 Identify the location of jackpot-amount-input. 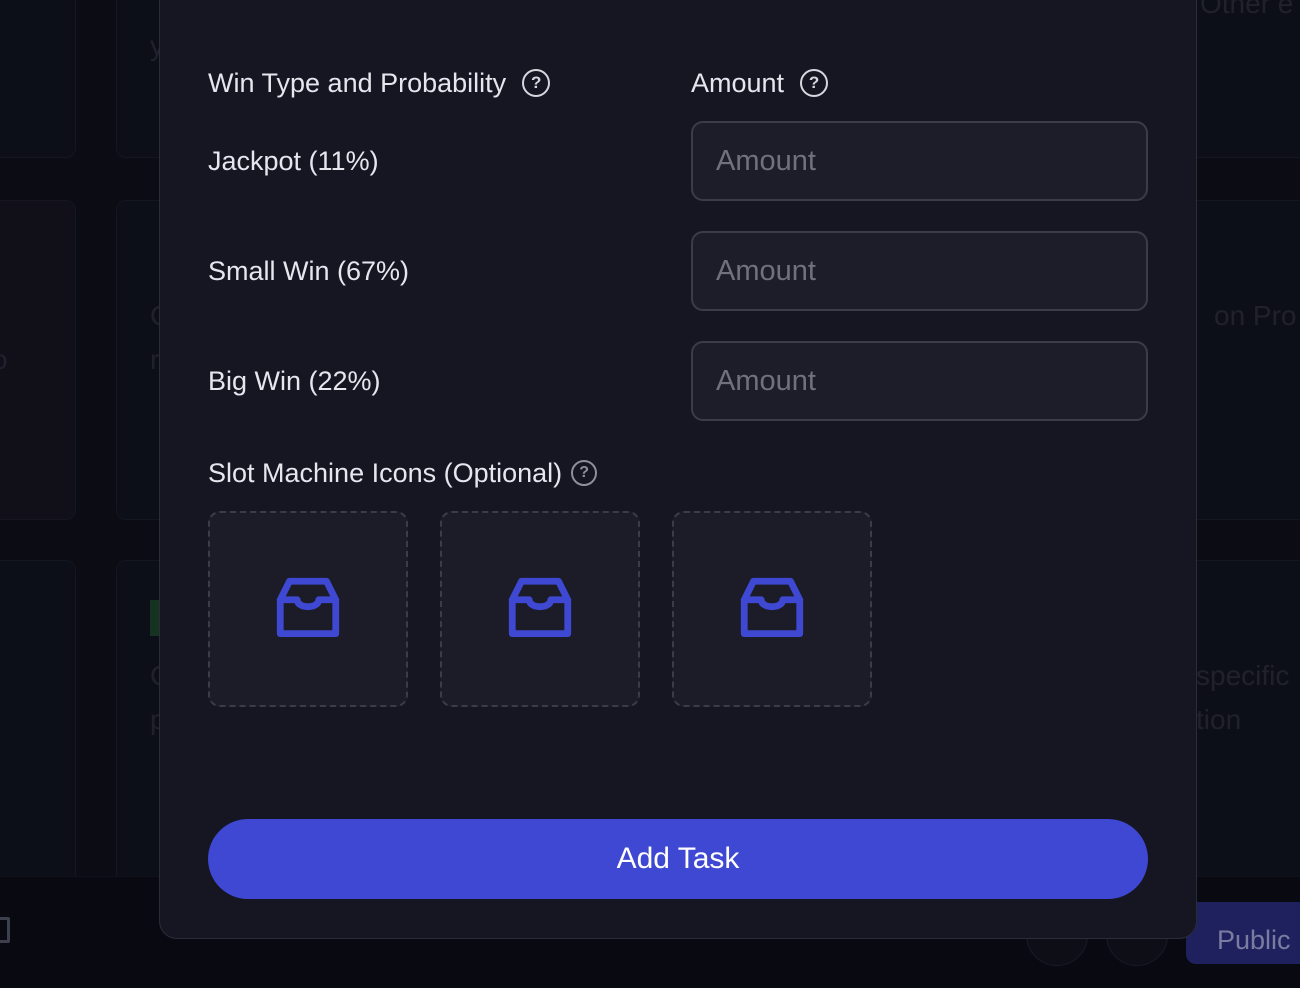
(919, 161).